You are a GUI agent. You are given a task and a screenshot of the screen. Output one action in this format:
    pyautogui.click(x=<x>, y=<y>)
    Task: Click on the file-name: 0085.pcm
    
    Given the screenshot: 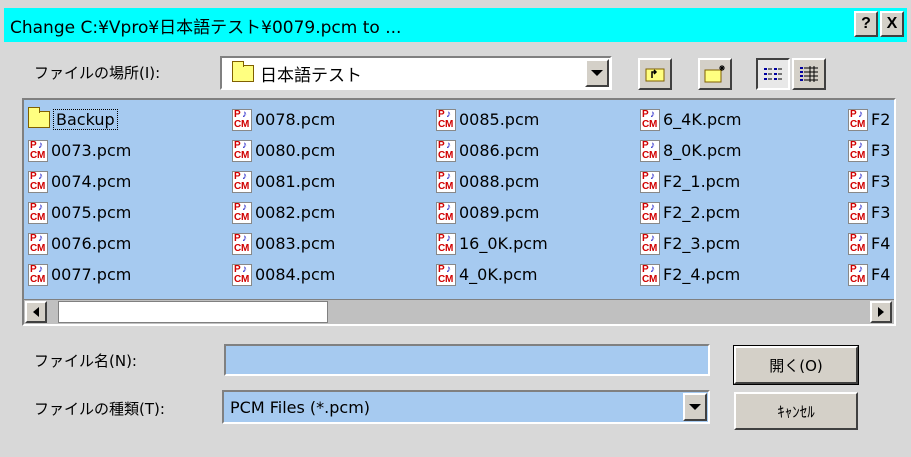 What is the action you would take?
    pyautogui.click(x=499, y=119)
    